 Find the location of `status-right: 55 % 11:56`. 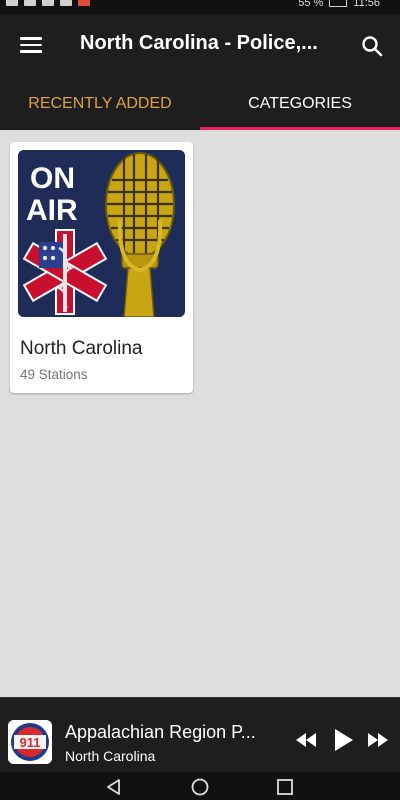

status-right: 55 % 11:56 is located at coordinates (339, 4).